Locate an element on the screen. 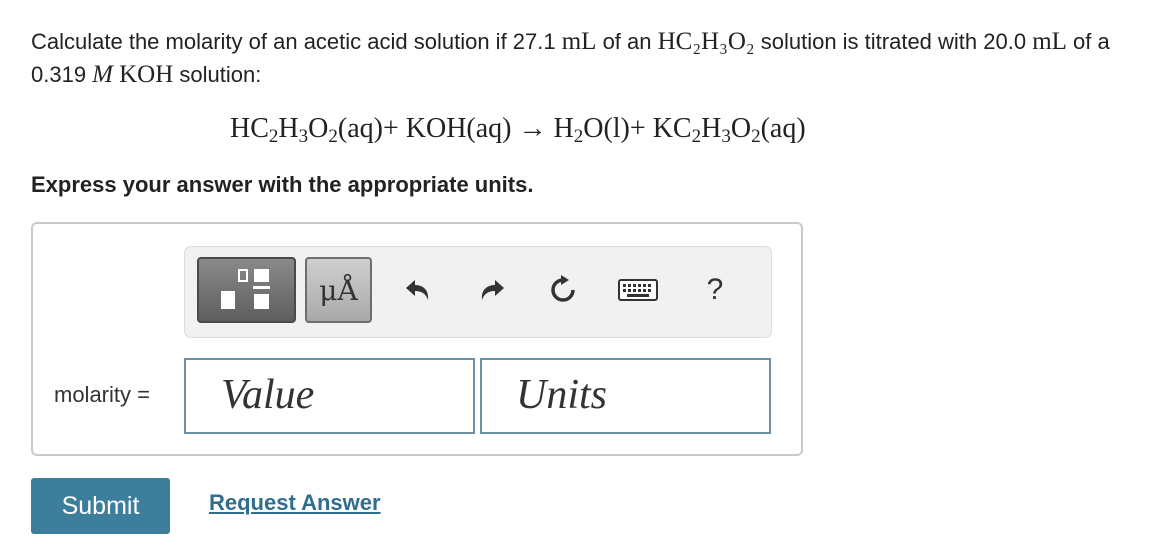 The height and width of the screenshot is (554, 1166). molarity-label: molarity = is located at coordinates (102, 394).